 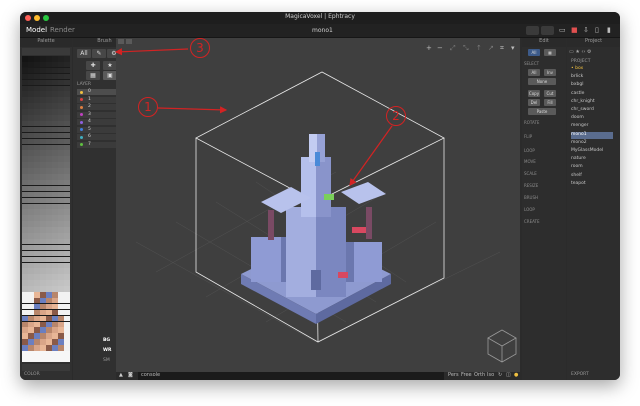 I want to click on layer-row: 5, so click(x=97, y=129).